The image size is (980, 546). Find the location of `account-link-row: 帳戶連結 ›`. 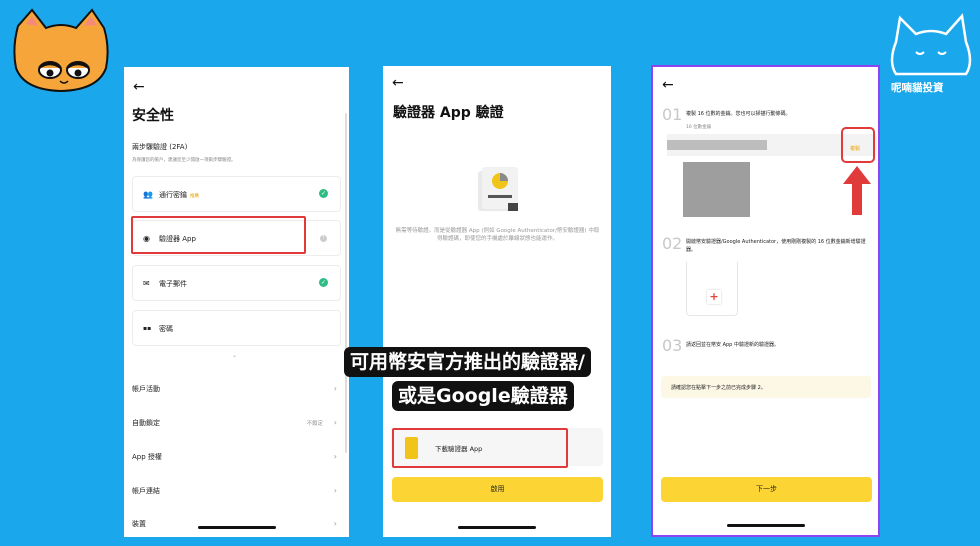

account-link-row: 帳戶連結 › is located at coordinates (236, 496).